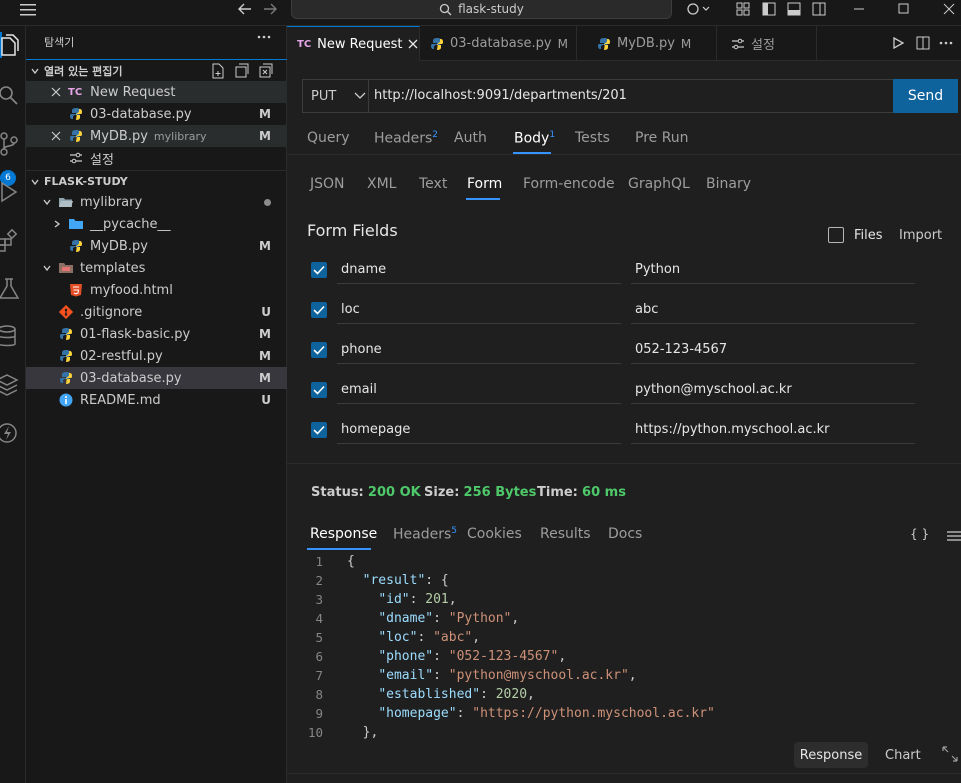 This screenshot has width=961, height=783. Describe the element at coordinates (156, 114) in the screenshot. I see `open-editor-03-database: 03-database.py M` at that location.